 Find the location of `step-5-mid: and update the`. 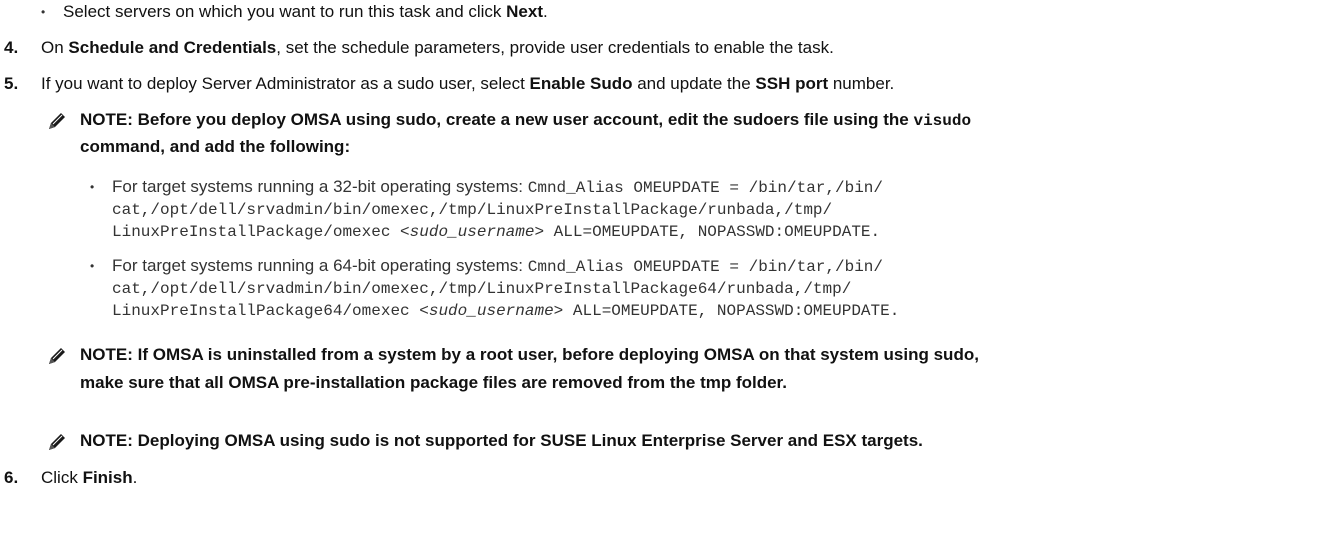

step-5-mid: and update the is located at coordinates (694, 83).